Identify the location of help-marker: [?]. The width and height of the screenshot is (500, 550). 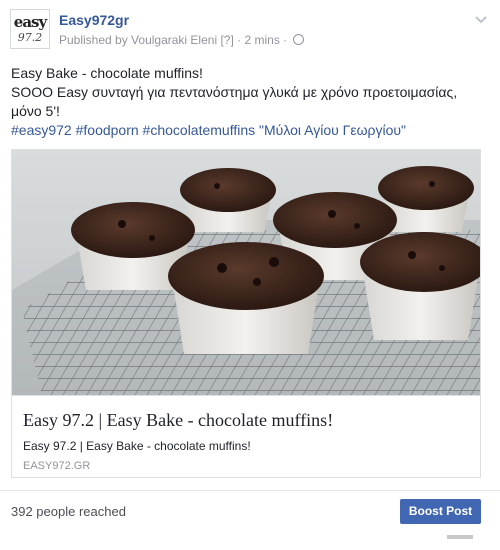
(226, 40).